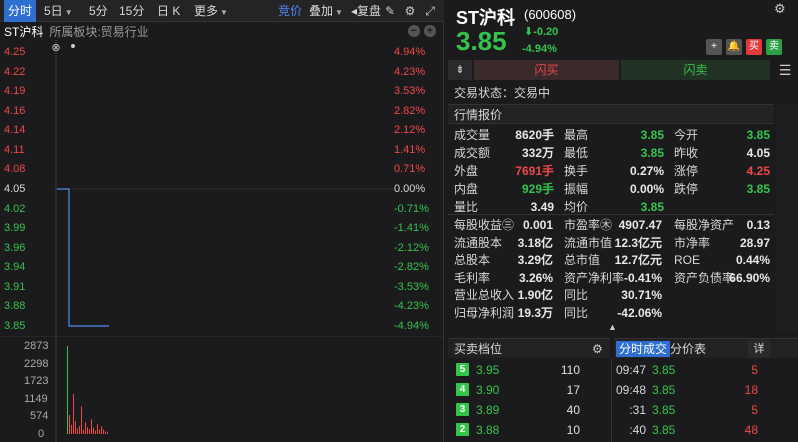  I want to click on price-tick-label: 3.94, so click(15, 267).